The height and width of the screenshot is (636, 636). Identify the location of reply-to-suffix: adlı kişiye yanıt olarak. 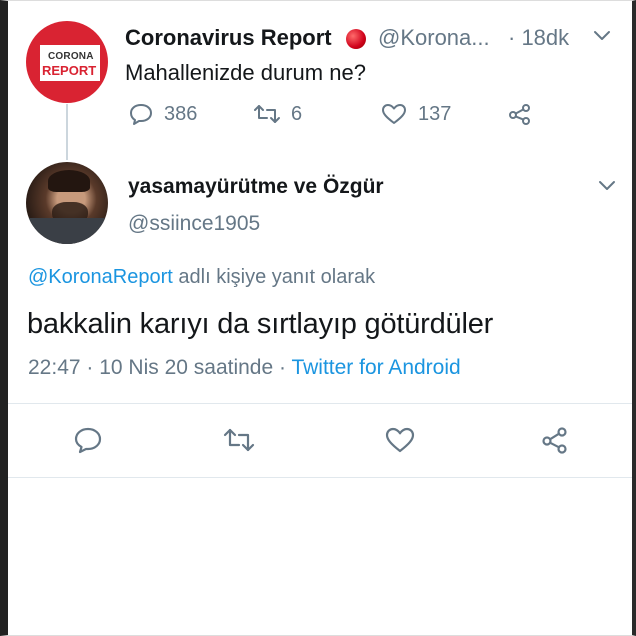
(274, 277).